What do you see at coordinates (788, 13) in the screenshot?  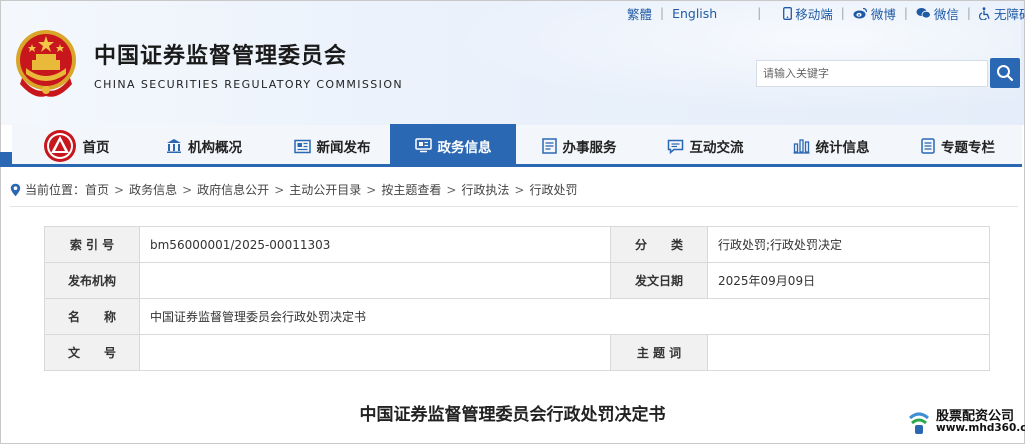 I see `mobile-phone-icon` at bounding box center [788, 13].